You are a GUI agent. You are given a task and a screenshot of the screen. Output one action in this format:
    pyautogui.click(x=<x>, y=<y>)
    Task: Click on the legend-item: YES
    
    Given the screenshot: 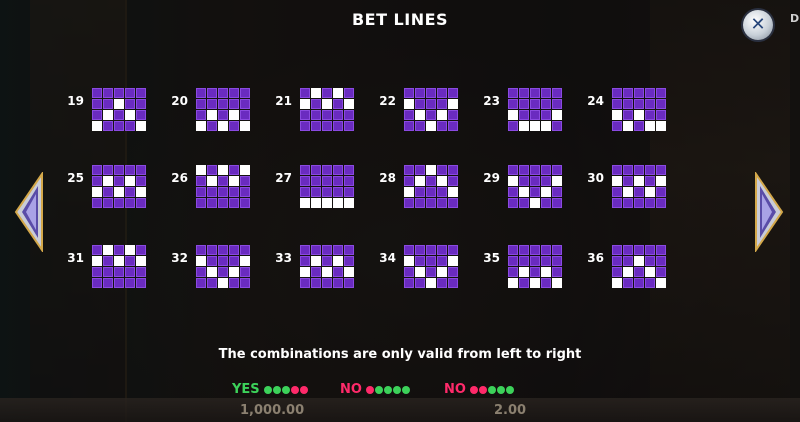 What is the action you would take?
    pyautogui.click(x=270, y=389)
    